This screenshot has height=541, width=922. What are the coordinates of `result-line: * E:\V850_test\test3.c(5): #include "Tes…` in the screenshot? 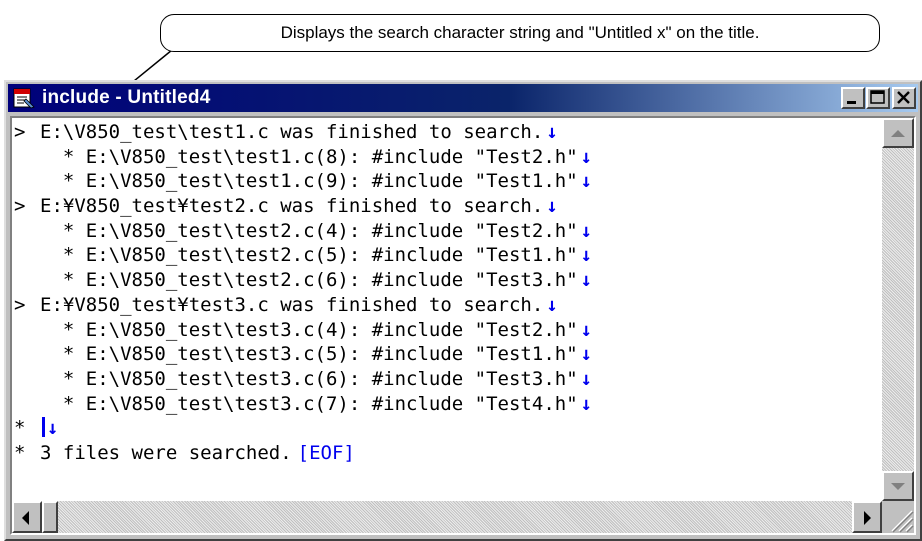 It's located at (447, 354).